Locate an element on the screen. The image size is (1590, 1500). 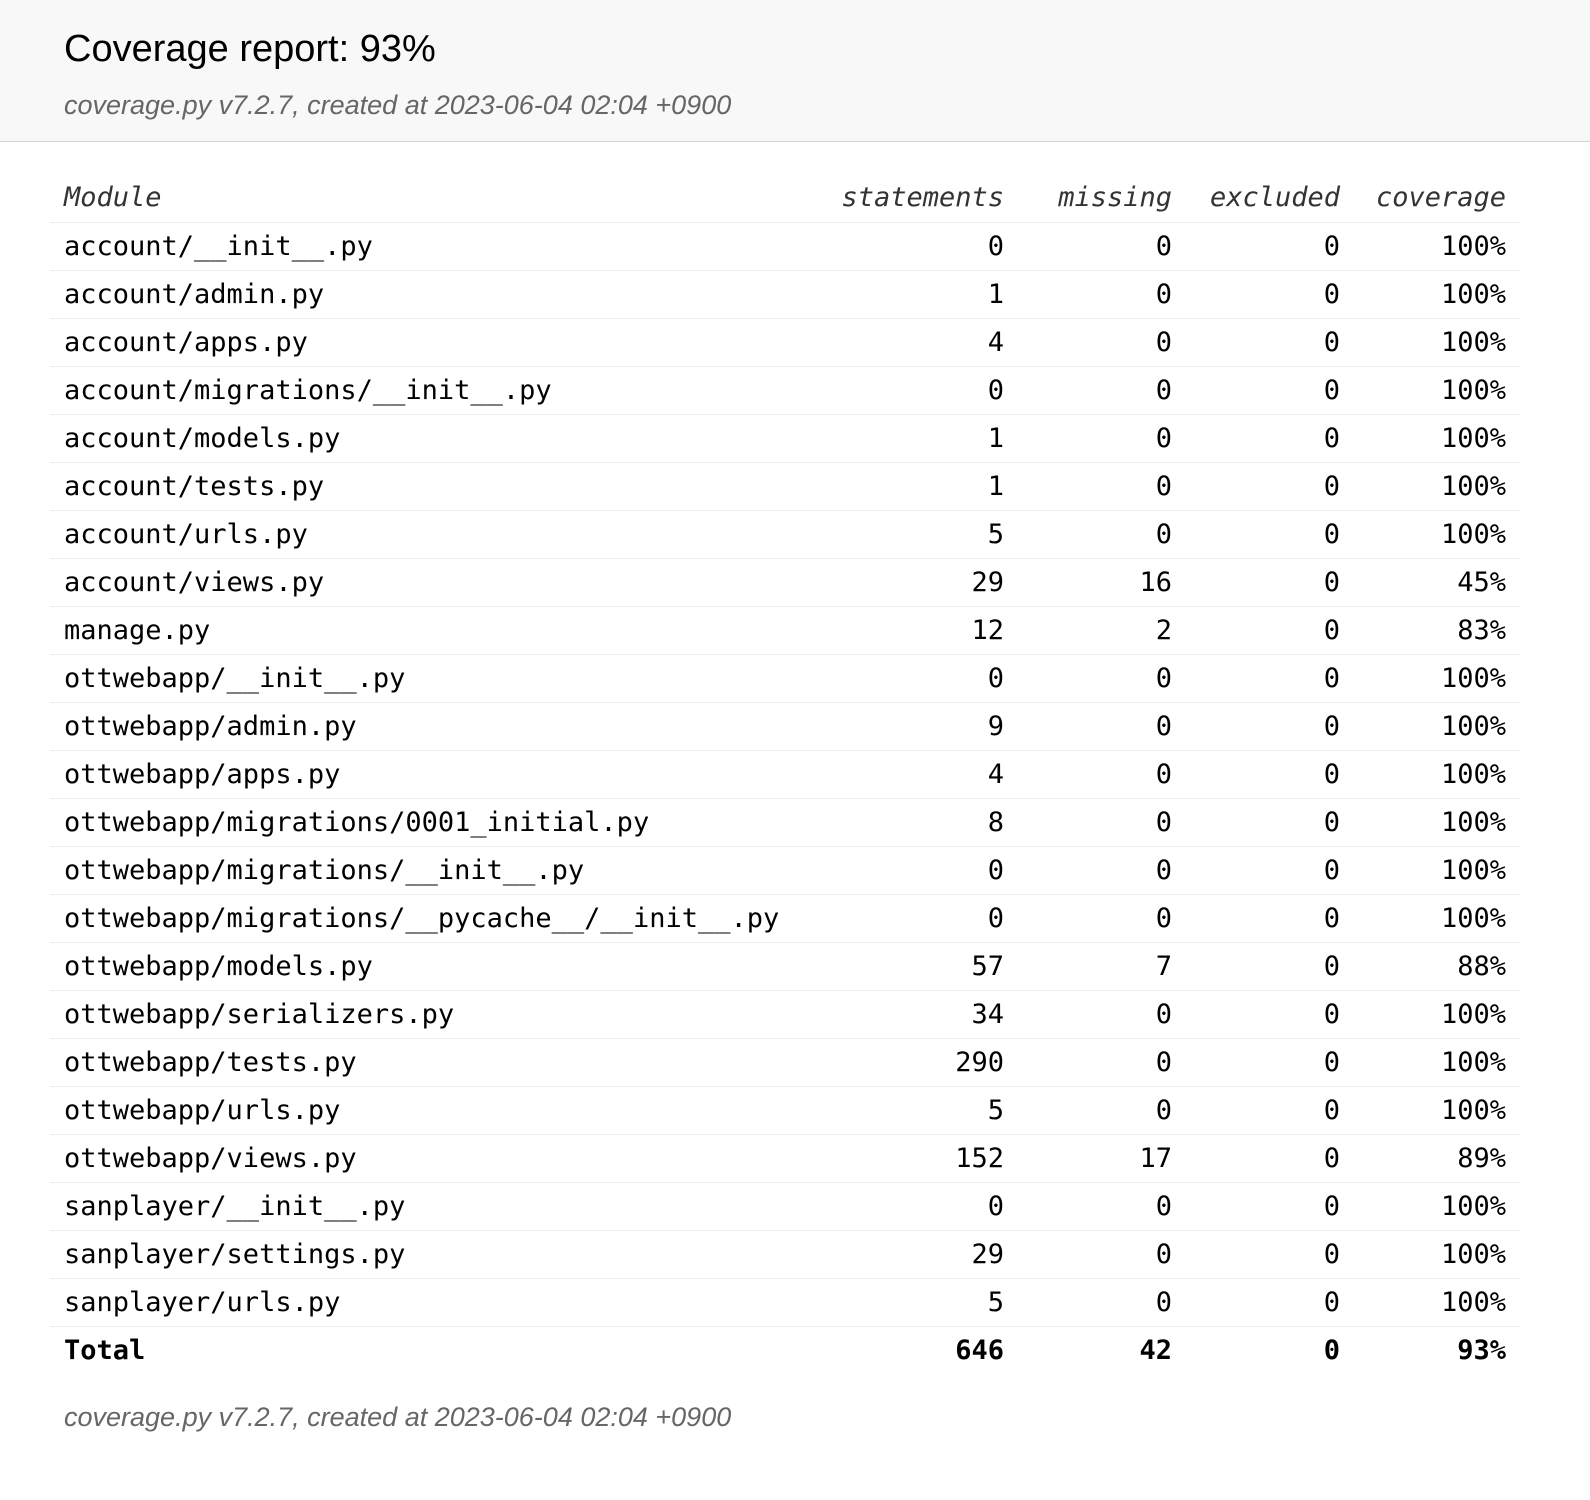
table-row: ottwebapp/urls.py 5 0 0 100% is located at coordinates (785, 1110).